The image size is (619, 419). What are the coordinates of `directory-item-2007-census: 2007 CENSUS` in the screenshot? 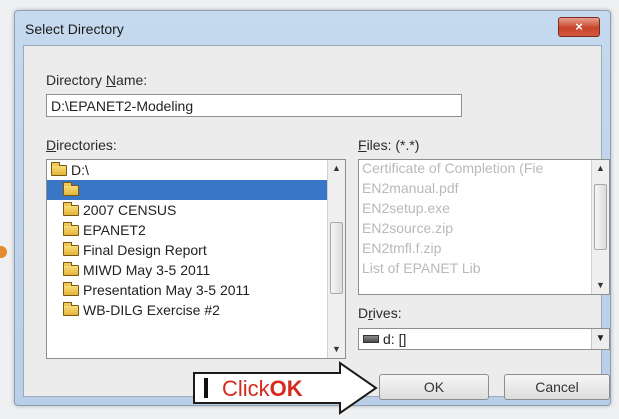 It's located at (196, 210).